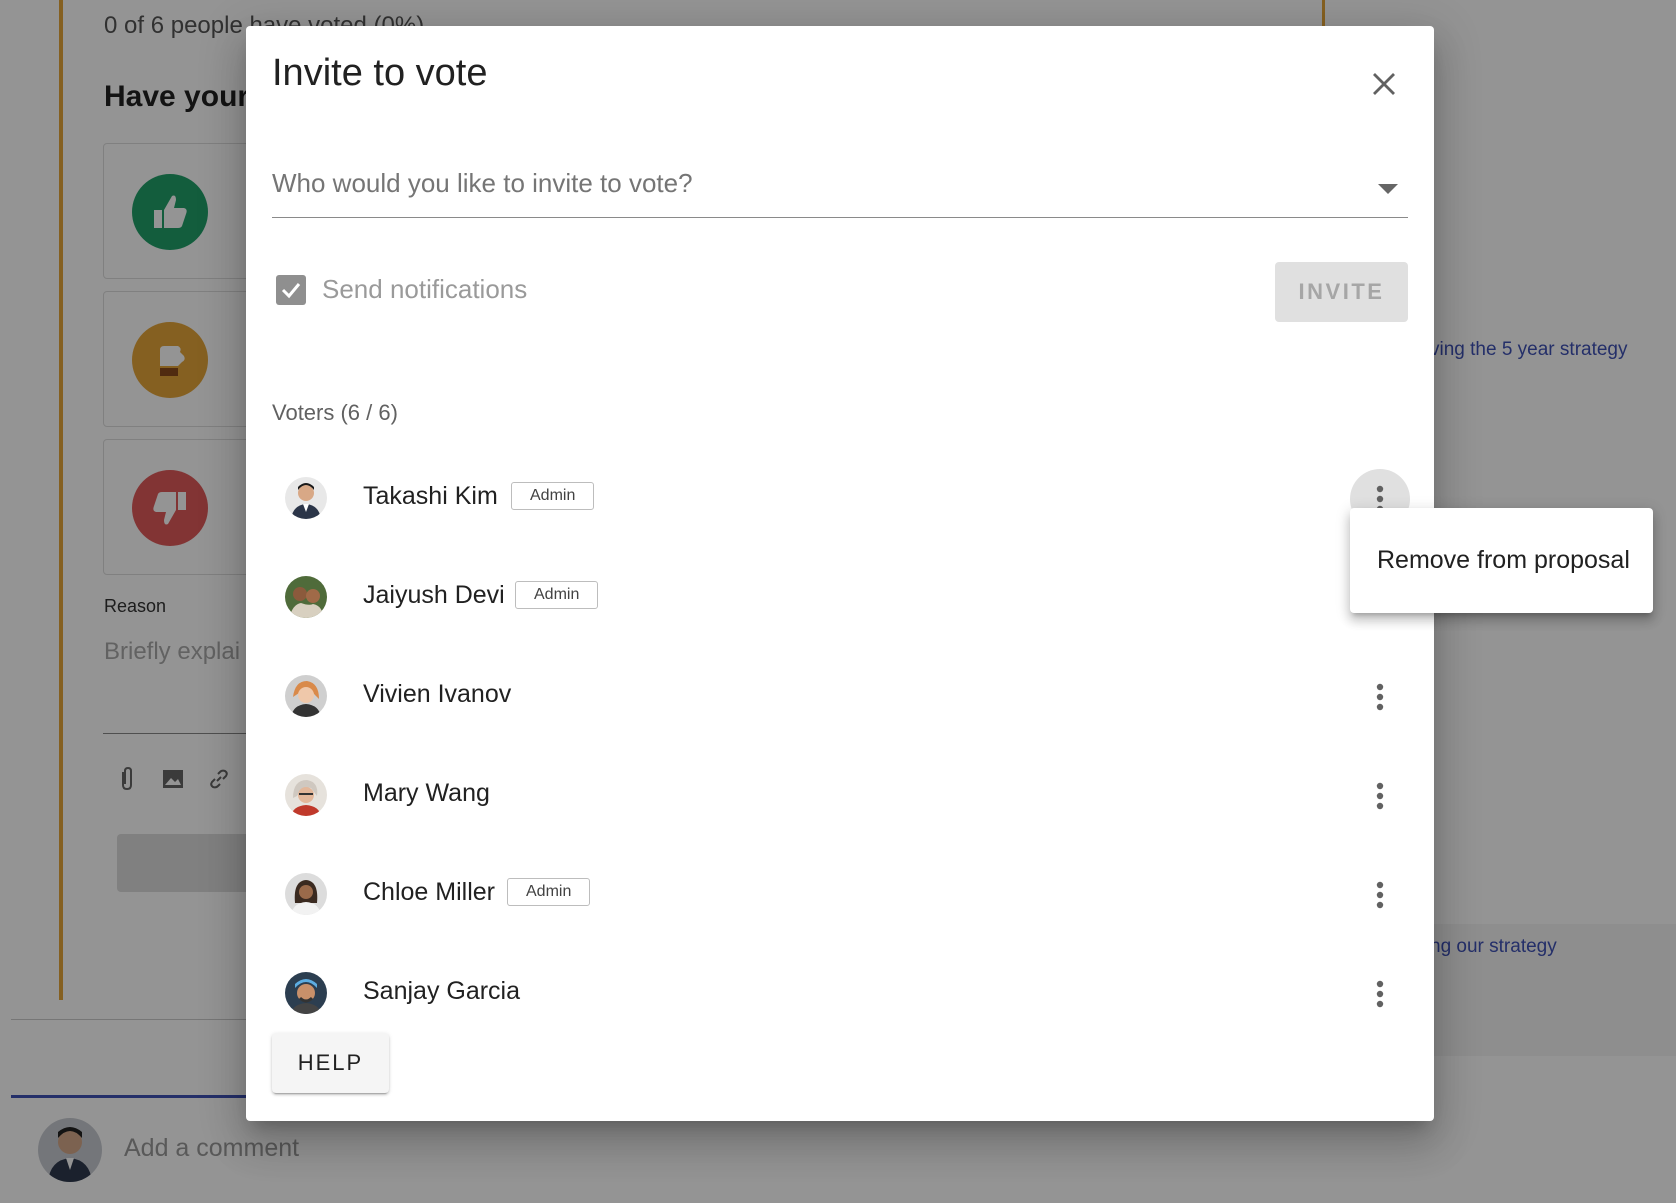  I want to click on menu-item-remove-from-proposal: Remove from proposal, so click(1501, 560).